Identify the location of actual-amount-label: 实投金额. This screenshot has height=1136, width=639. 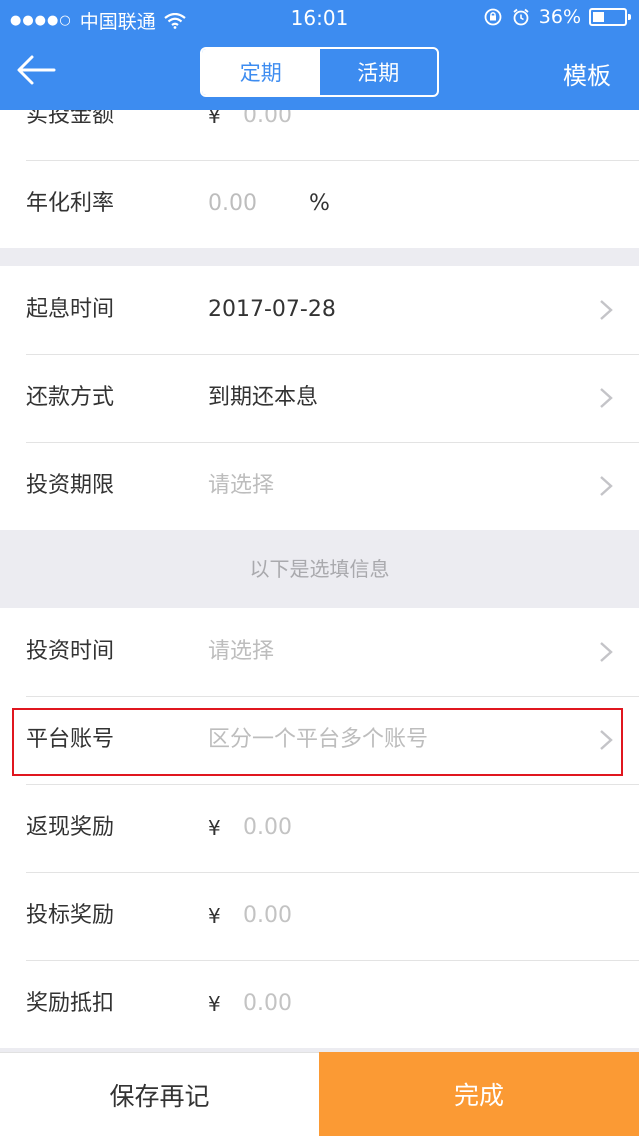
(70, 119).